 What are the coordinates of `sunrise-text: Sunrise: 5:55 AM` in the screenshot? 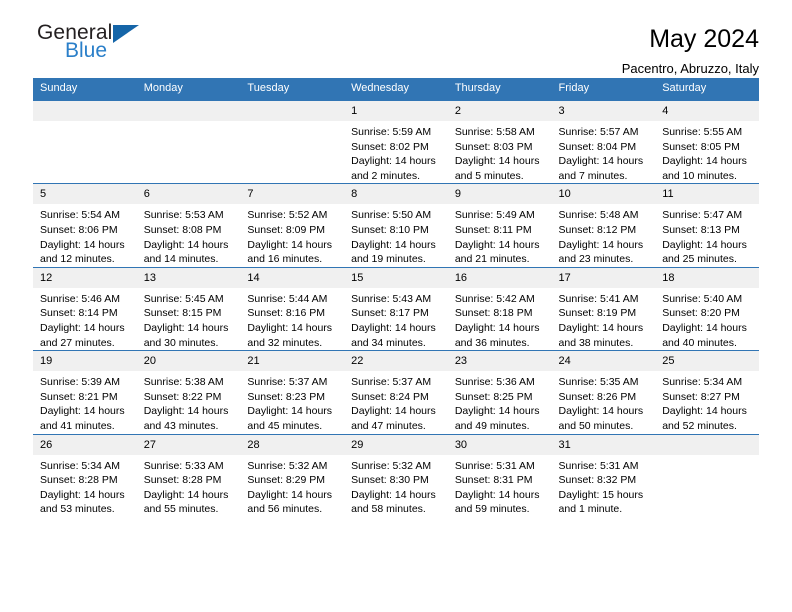 It's located at (702, 132).